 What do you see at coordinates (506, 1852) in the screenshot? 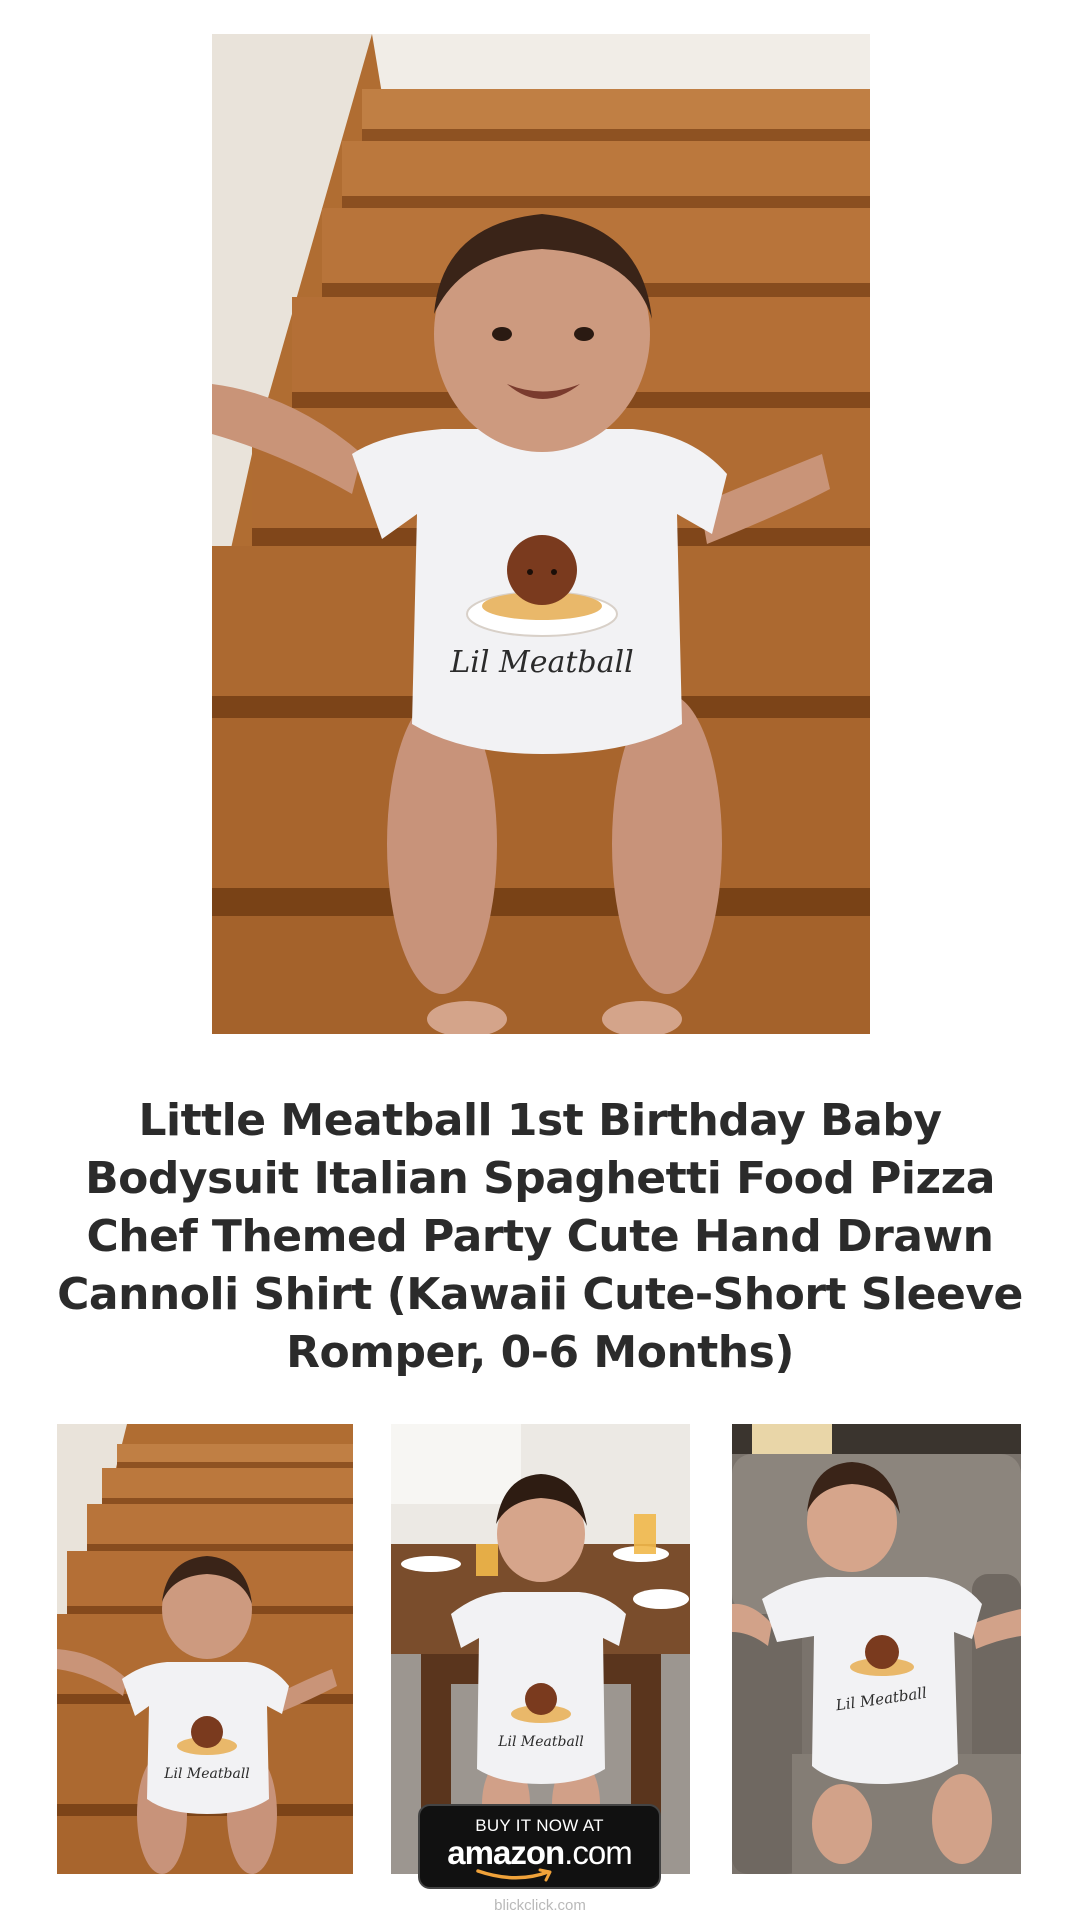
I see `amazon-brand-name: amazon` at bounding box center [506, 1852].